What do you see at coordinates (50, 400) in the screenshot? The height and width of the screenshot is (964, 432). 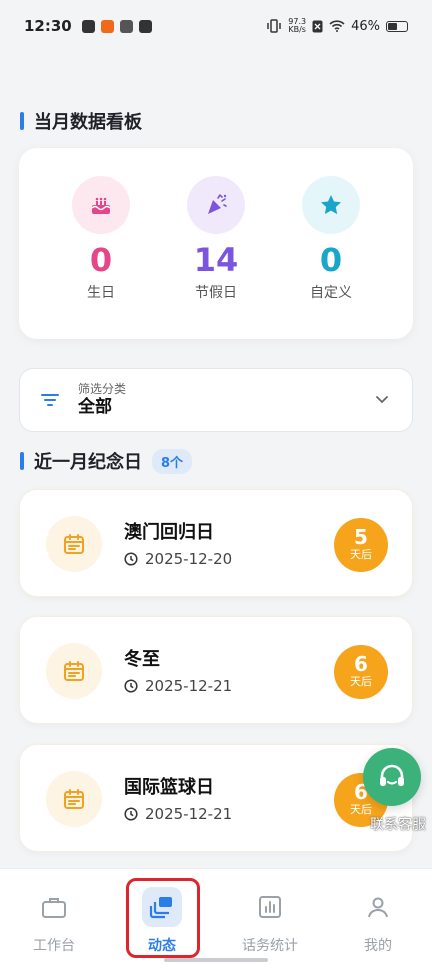 I see `filter-icon` at bounding box center [50, 400].